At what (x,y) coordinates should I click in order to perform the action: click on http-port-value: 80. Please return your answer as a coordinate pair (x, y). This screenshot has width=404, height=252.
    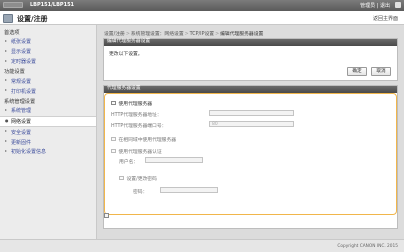
    Looking at the image, I should click on (215, 124).